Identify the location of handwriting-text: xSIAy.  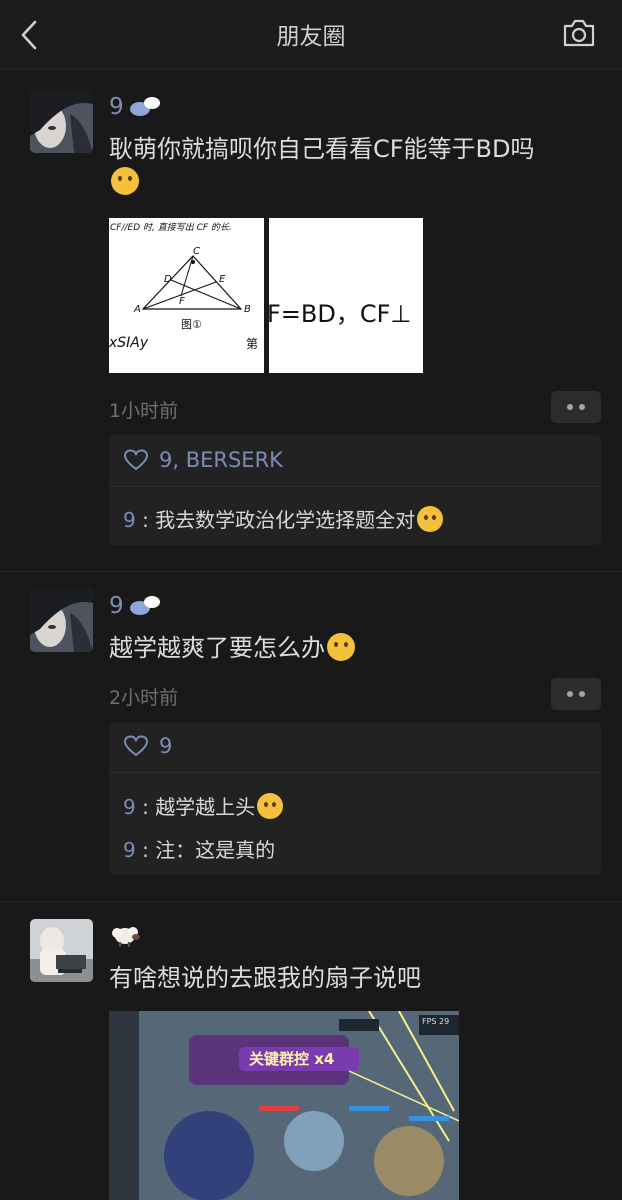
(129, 343).